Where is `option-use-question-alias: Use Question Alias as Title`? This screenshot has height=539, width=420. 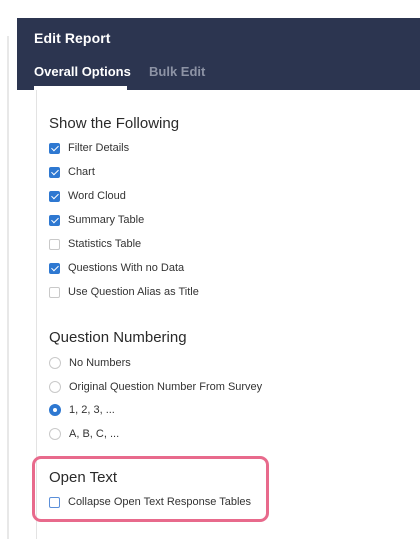
option-use-question-alias: Use Question Alias as Title is located at coordinates (124, 292).